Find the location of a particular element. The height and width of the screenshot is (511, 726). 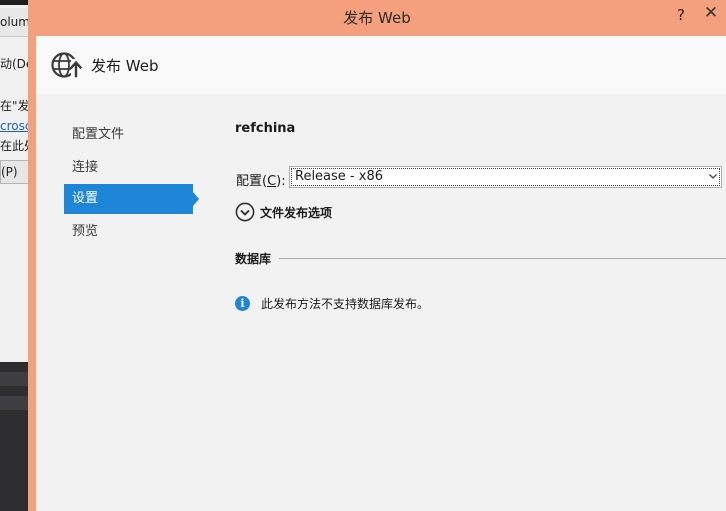

globe-upload-icon is located at coordinates (66, 65).